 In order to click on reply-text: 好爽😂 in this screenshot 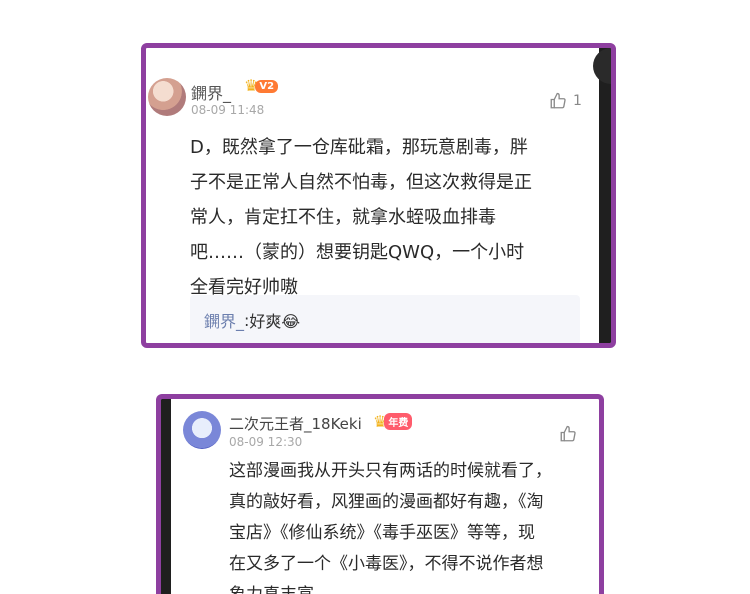, I will do `click(275, 321)`.